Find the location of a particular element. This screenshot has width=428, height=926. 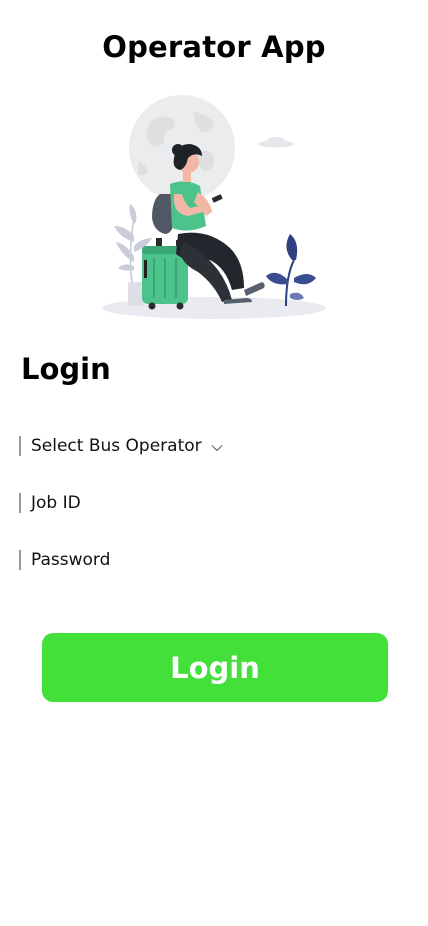

bus-operator-select-label: Select Bus Operator is located at coordinates (116, 446).